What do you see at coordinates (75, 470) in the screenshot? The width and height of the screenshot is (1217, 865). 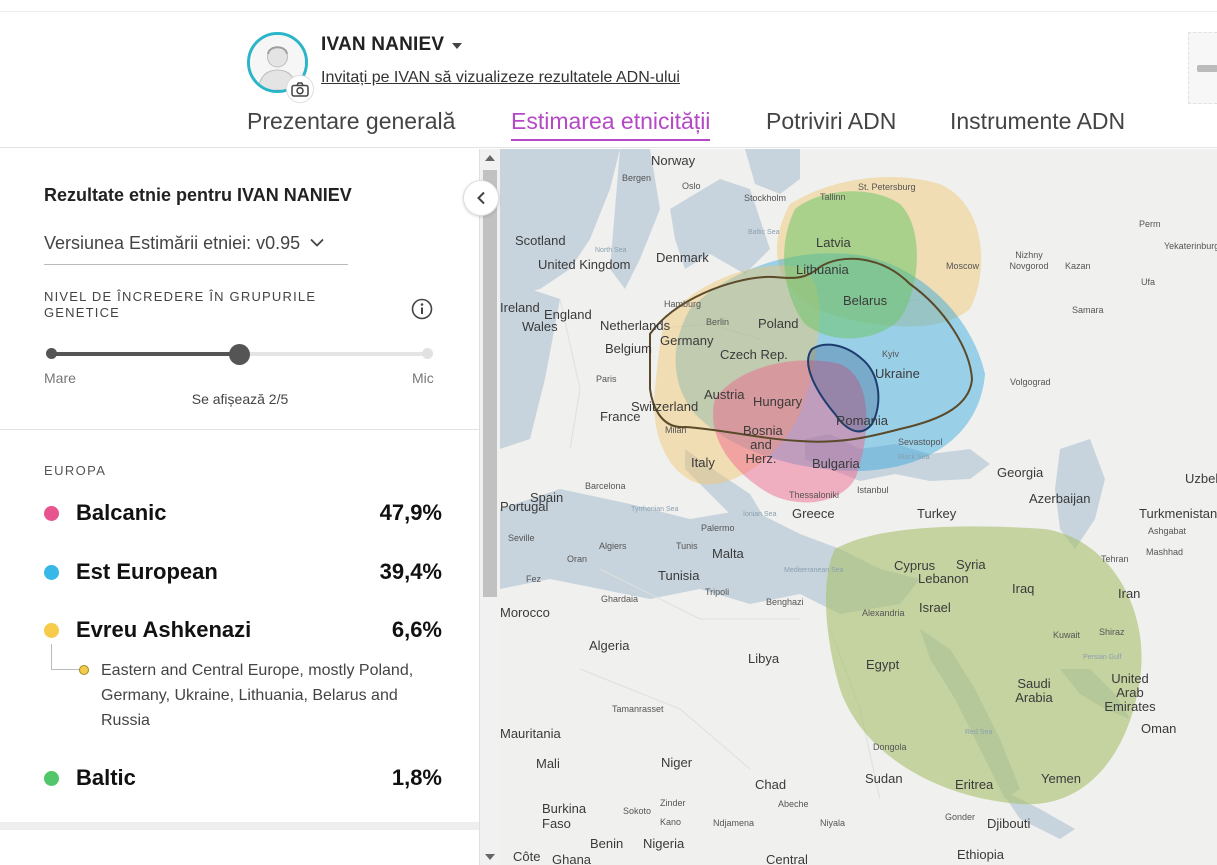 I see `region-label: EUROPA` at bounding box center [75, 470].